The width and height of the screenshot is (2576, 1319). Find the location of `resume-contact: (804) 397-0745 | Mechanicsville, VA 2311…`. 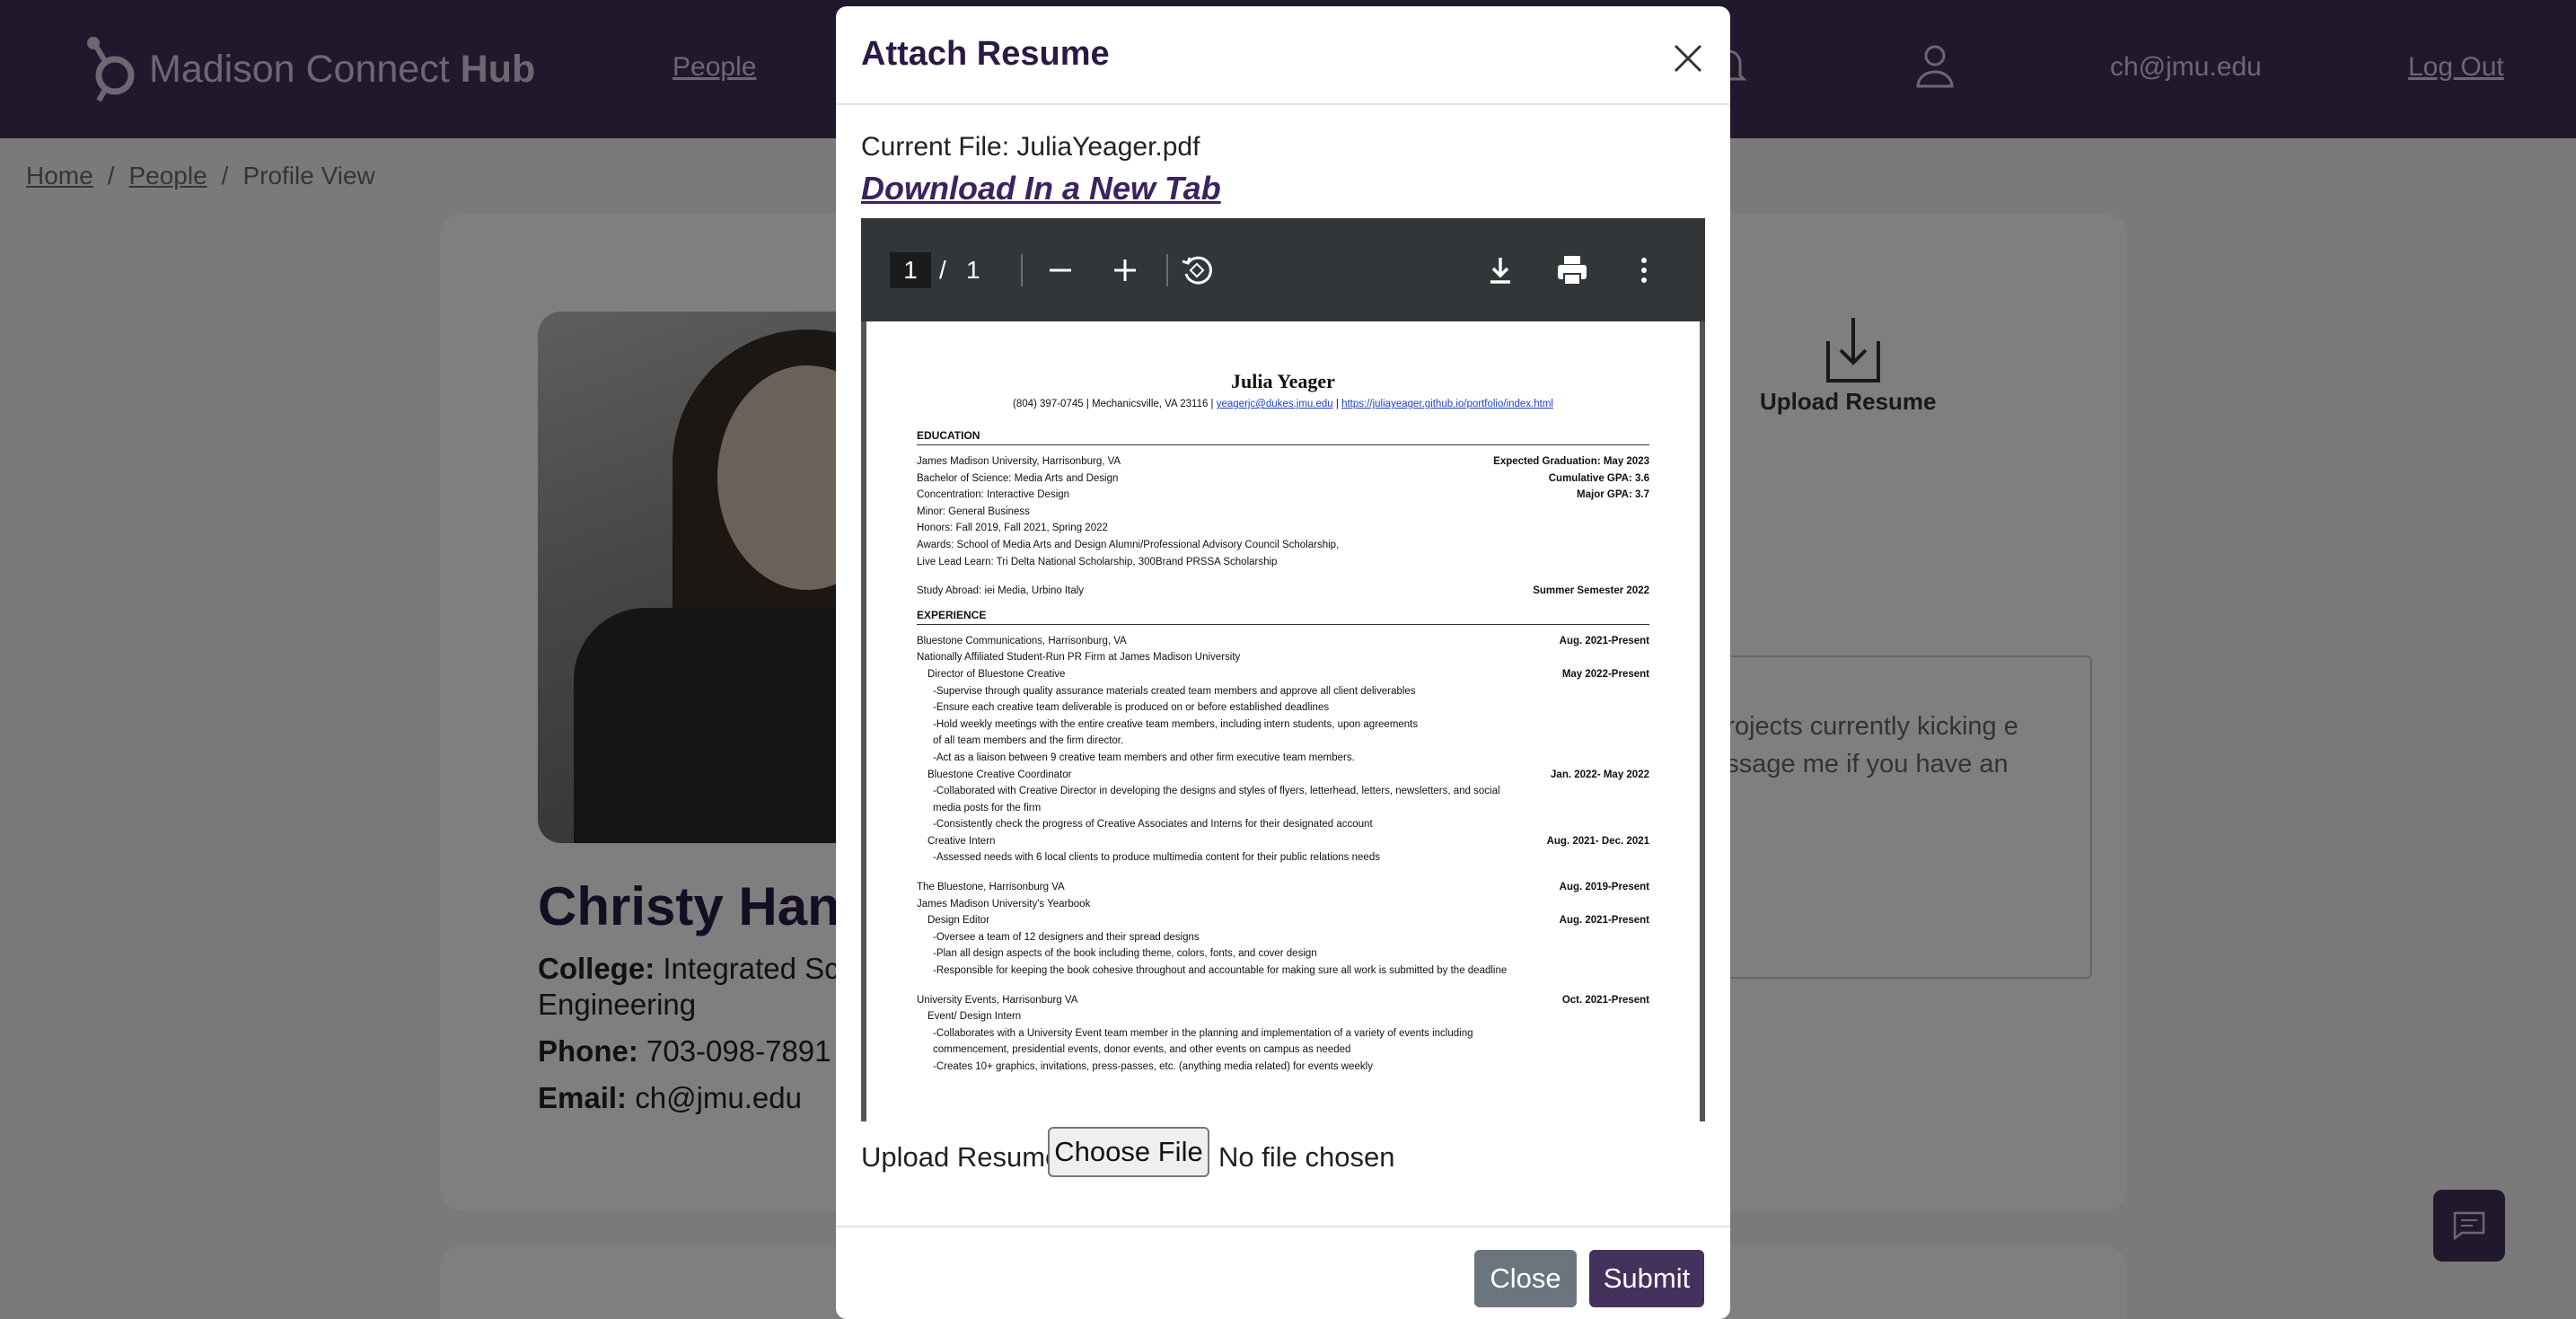

resume-contact: (804) 397-0745 | Mechanicsville, VA 2311… is located at coordinates (1283, 404).